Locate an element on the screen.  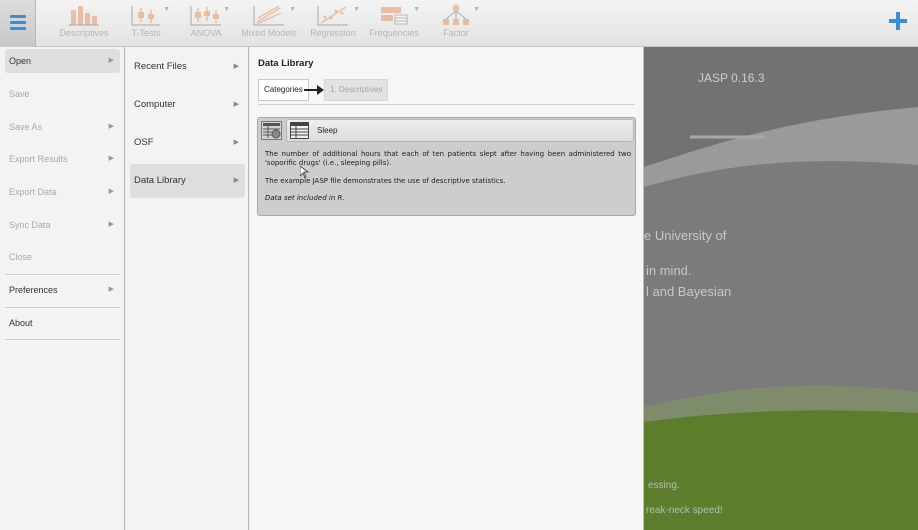
panel-title: Data Library is located at coordinates (286, 63).